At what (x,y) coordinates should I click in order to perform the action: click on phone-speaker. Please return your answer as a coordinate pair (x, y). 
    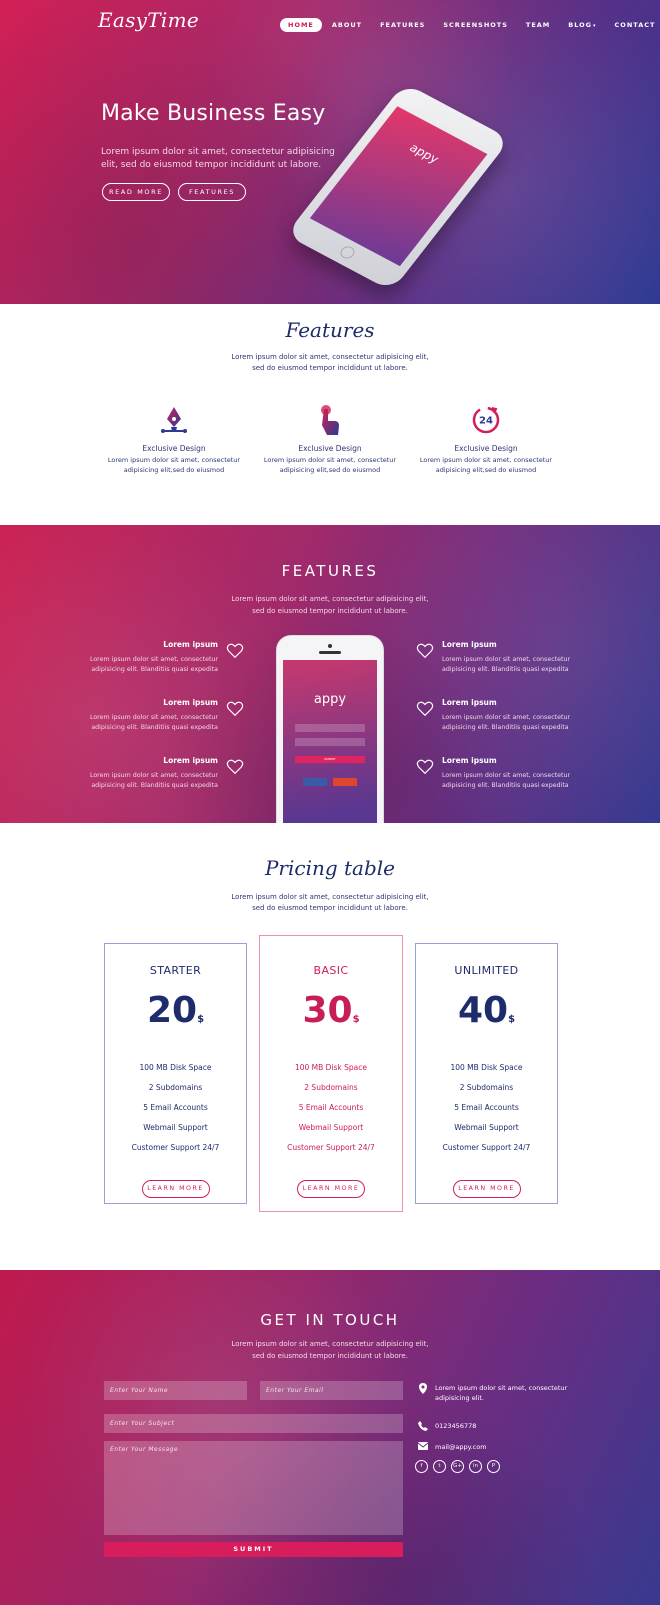
    Looking at the image, I should click on (330, 652).